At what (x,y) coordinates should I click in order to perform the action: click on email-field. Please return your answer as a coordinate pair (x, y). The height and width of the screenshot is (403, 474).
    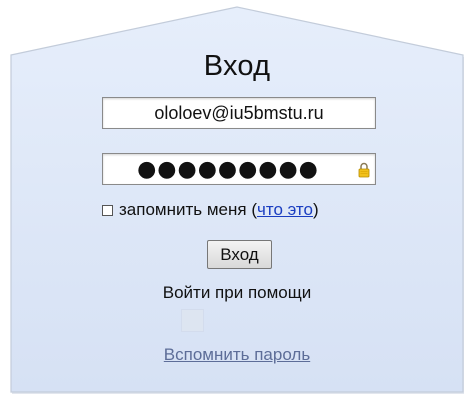
    Looking at the image, I should click on (239, 113).